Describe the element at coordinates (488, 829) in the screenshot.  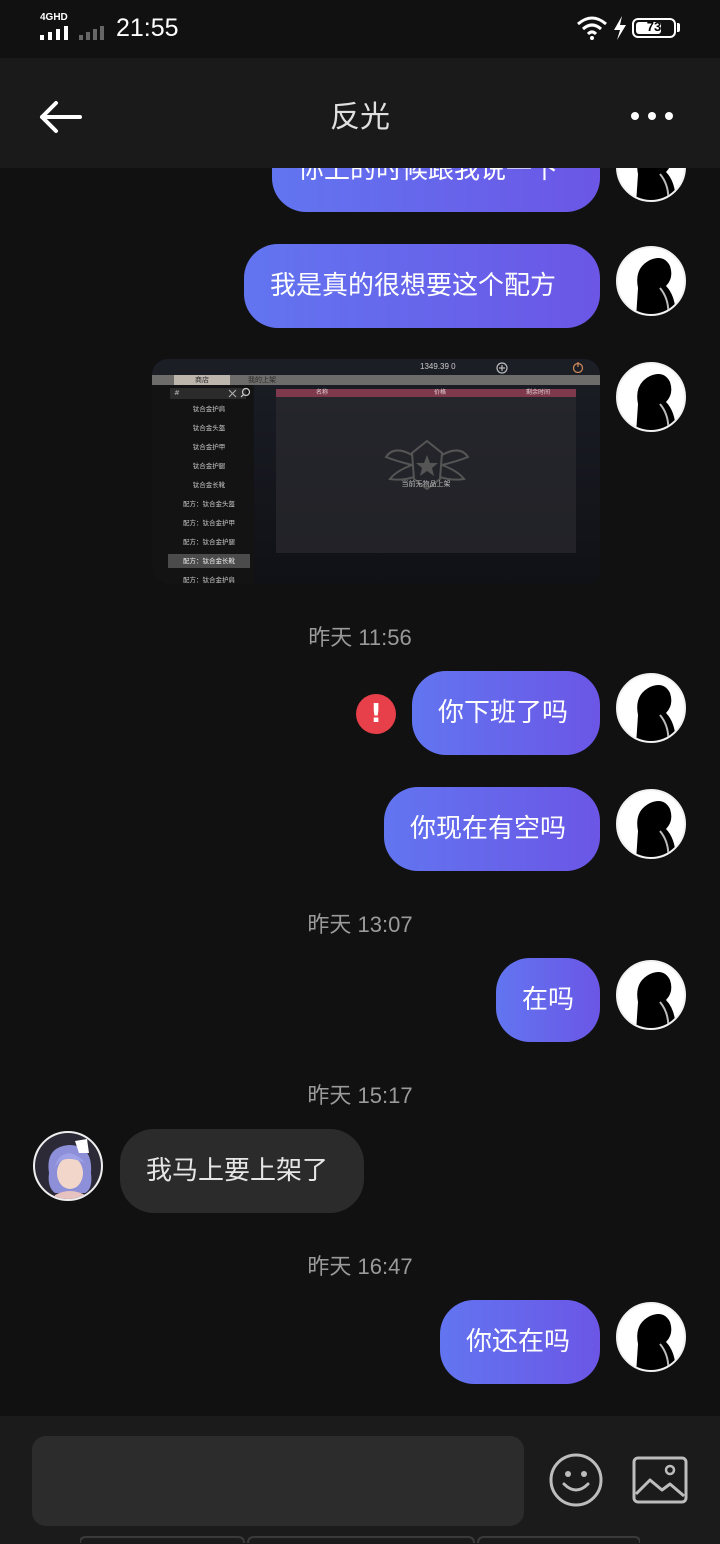
I see `message-text: 你现在有空吗` at that location.